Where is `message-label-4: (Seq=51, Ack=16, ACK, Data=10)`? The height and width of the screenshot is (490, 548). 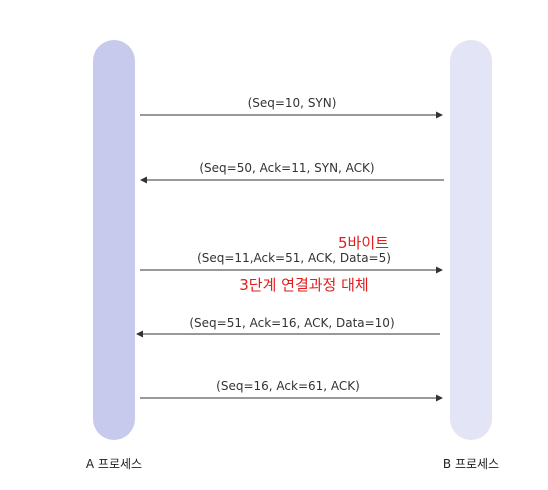
message-label-4: (Seq=51, Ack=16, ACK, Data=10) is located at coordinates (291, 323).